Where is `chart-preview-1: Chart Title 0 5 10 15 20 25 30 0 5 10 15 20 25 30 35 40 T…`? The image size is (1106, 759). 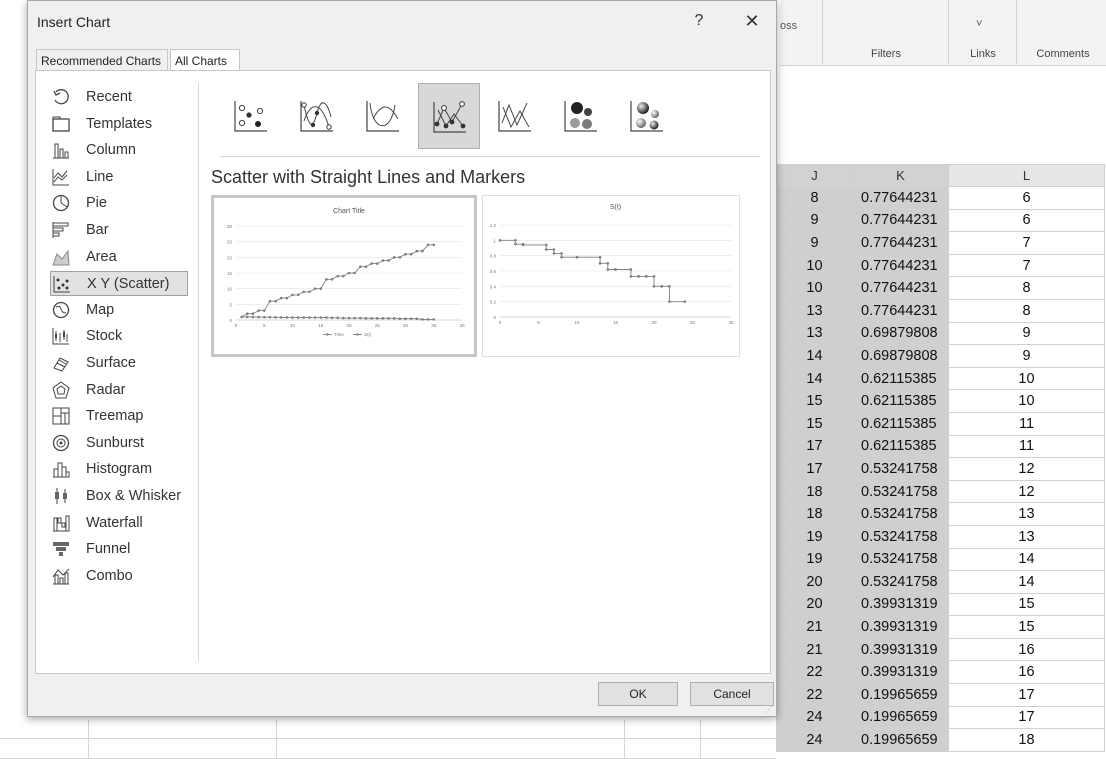 chart-preview-1: Chart Title 0 5 10 15 20 25 30 0 5 10 15 20 25 30 35 40 T… is located at coordinates (344, 276).